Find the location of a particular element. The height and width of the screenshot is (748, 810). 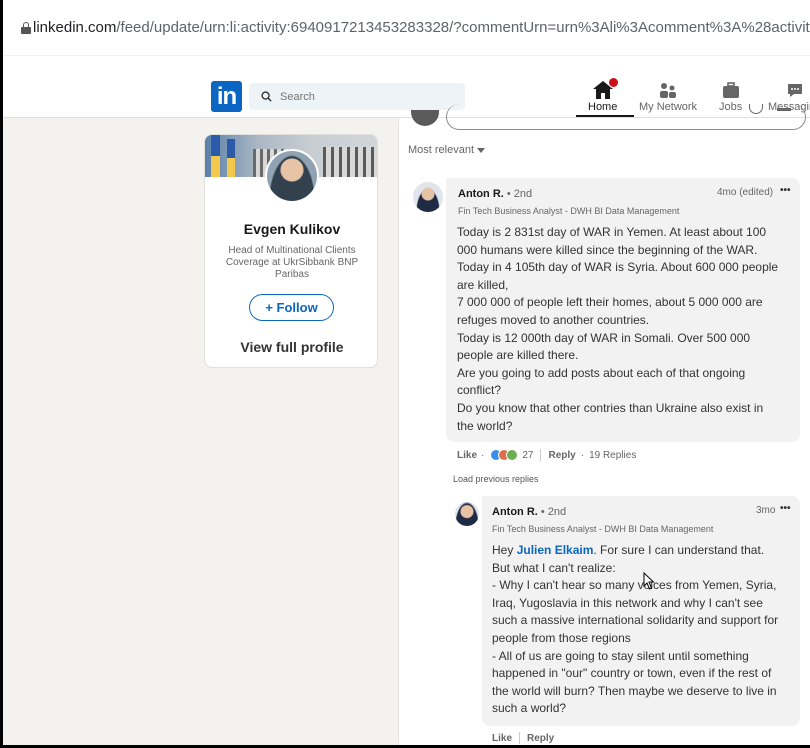

reply-like-button: Like is located at coordinates (502, 738).